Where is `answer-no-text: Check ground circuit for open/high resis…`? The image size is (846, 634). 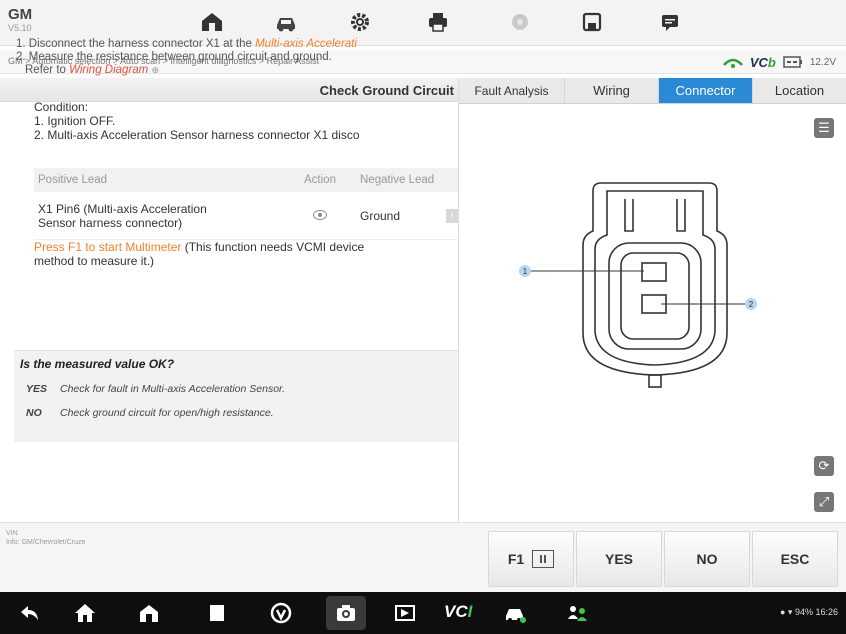
answer-no-text: Check ground circuit for open/high resis… is located at coordinates (167, 413).